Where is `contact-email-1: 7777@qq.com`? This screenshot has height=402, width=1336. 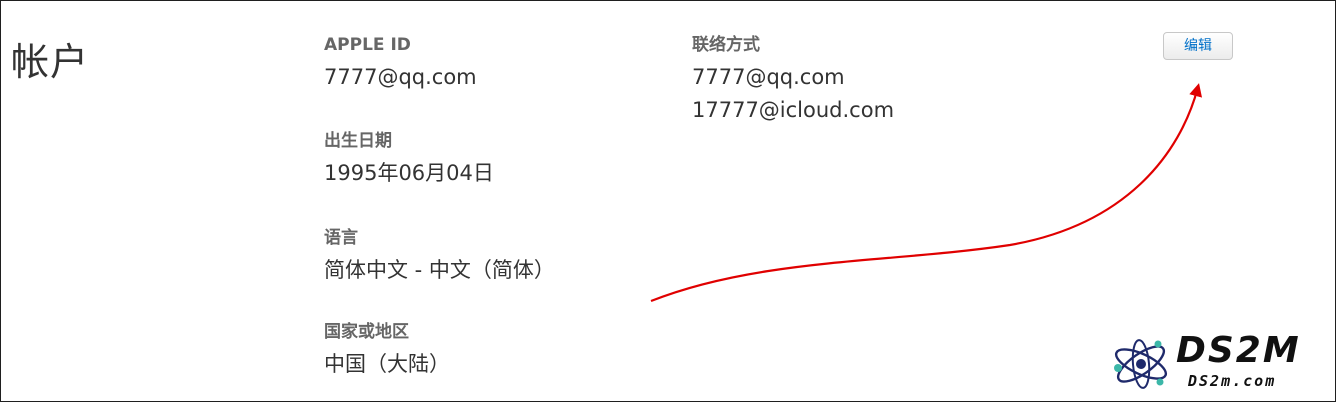 contact-email-1: 7777@qq.com is located at coordinates (768, 77).